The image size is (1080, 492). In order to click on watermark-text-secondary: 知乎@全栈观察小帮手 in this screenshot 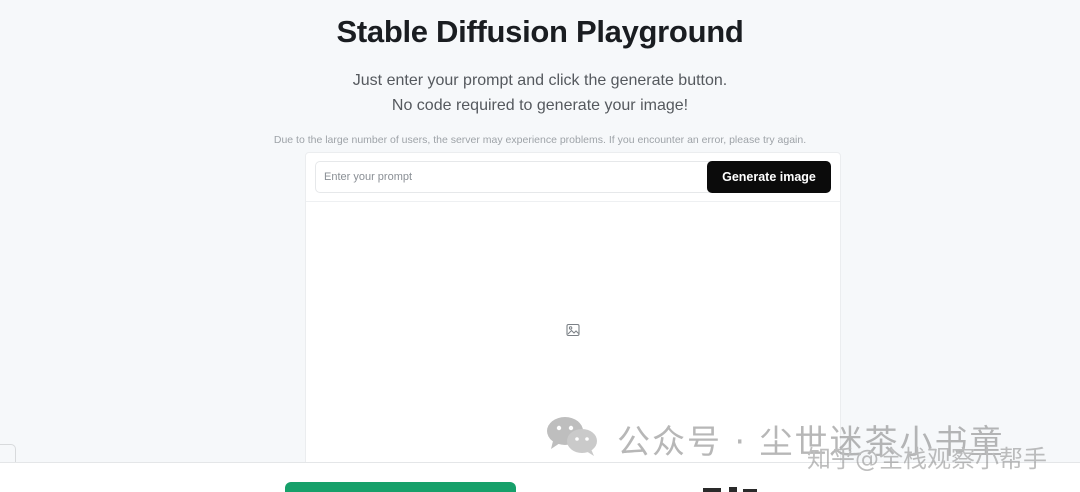, I will do `click(927, 459)`.